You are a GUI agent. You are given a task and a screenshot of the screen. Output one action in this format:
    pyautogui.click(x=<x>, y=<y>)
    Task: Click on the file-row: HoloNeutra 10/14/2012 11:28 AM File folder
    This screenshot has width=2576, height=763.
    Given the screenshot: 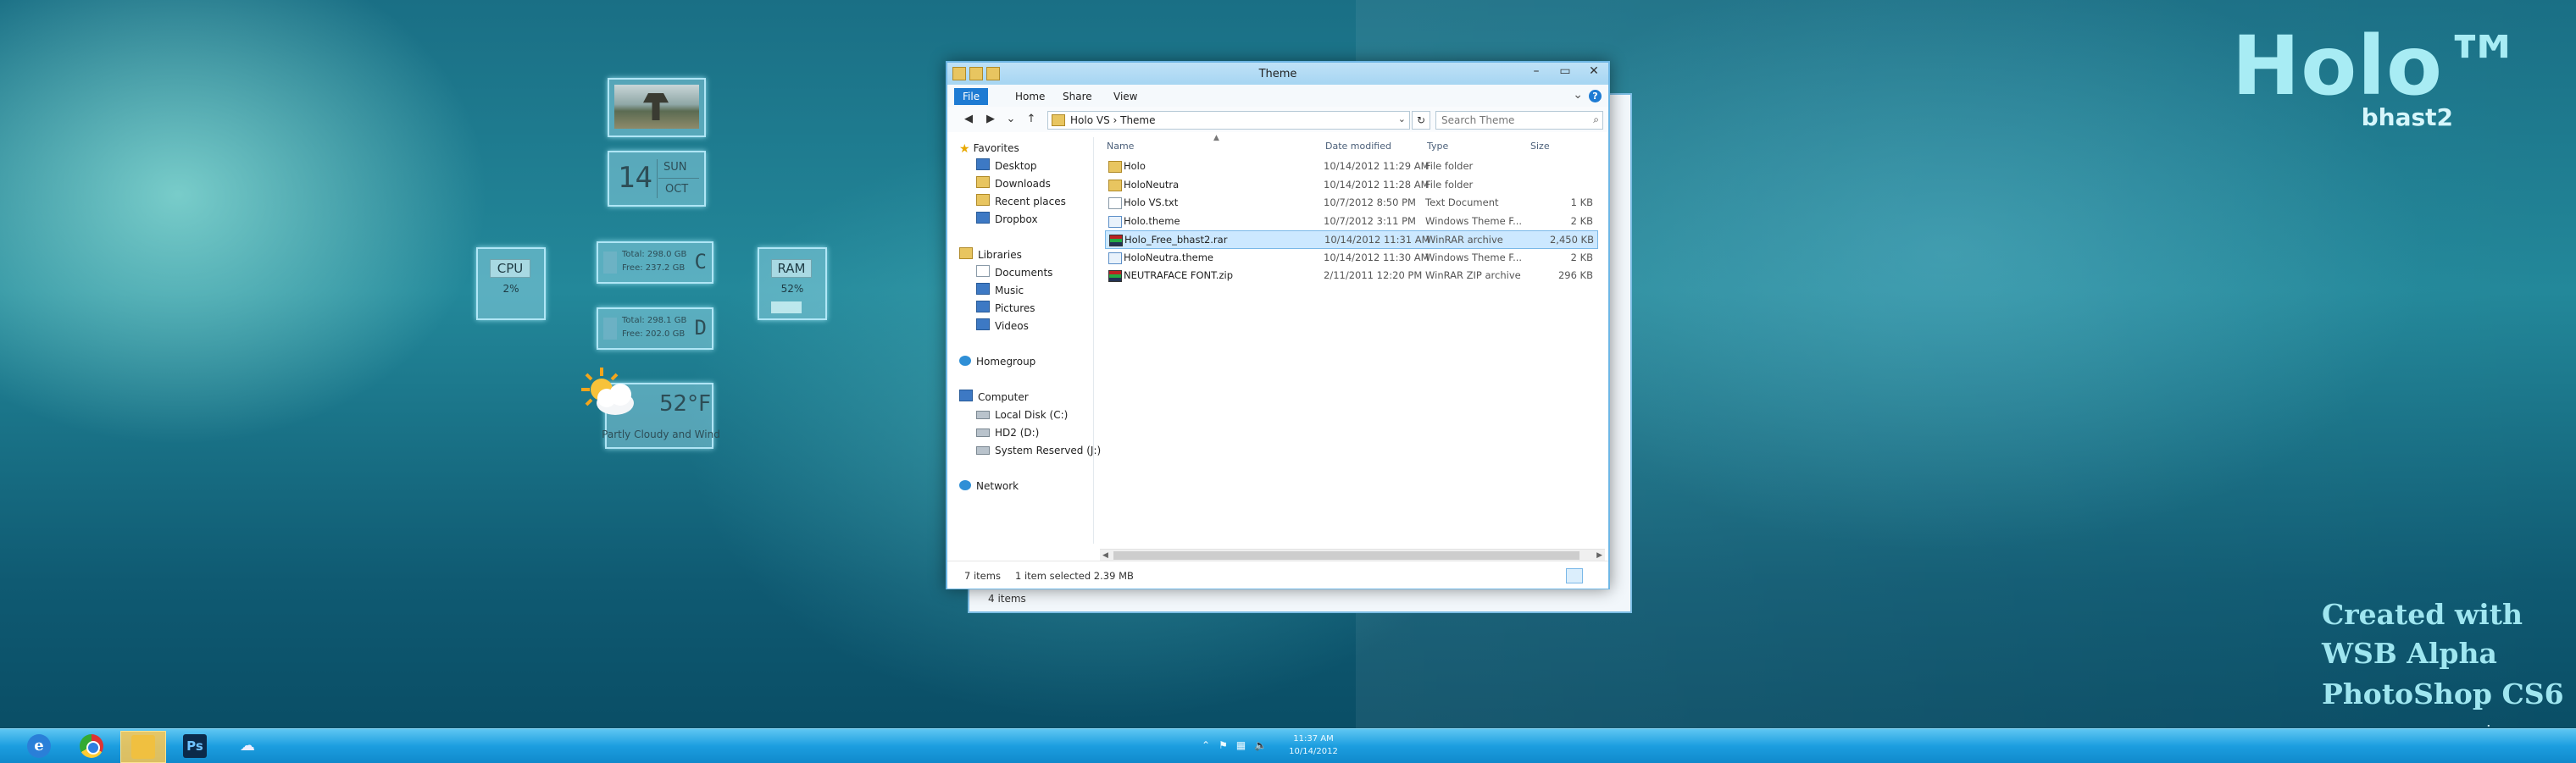 What is the action you would take?
    pyautogui.click(x=1350, y=184)
    